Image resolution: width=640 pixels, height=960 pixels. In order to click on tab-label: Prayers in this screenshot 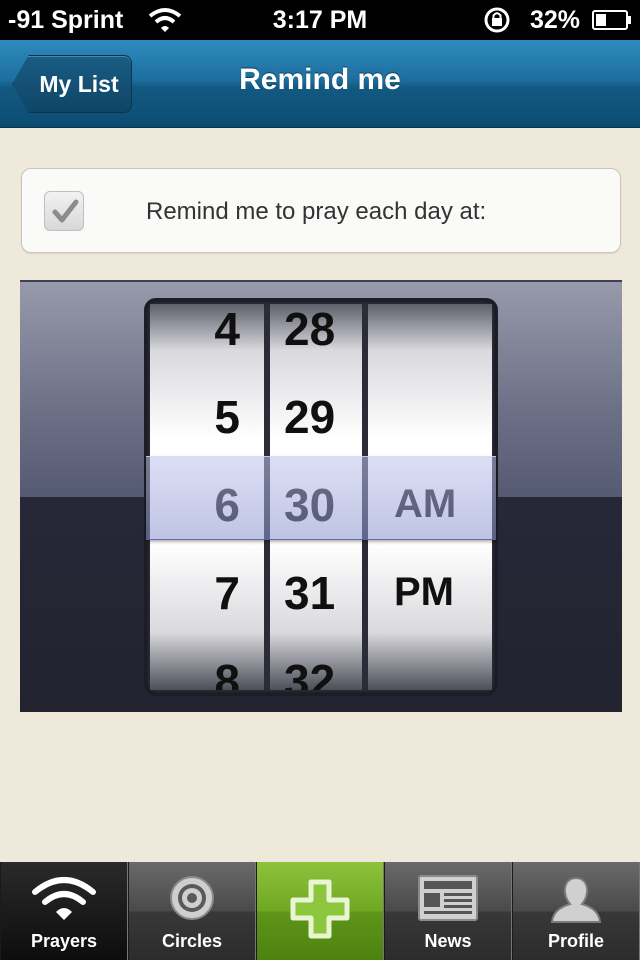, I will do `click(64, 941)`.